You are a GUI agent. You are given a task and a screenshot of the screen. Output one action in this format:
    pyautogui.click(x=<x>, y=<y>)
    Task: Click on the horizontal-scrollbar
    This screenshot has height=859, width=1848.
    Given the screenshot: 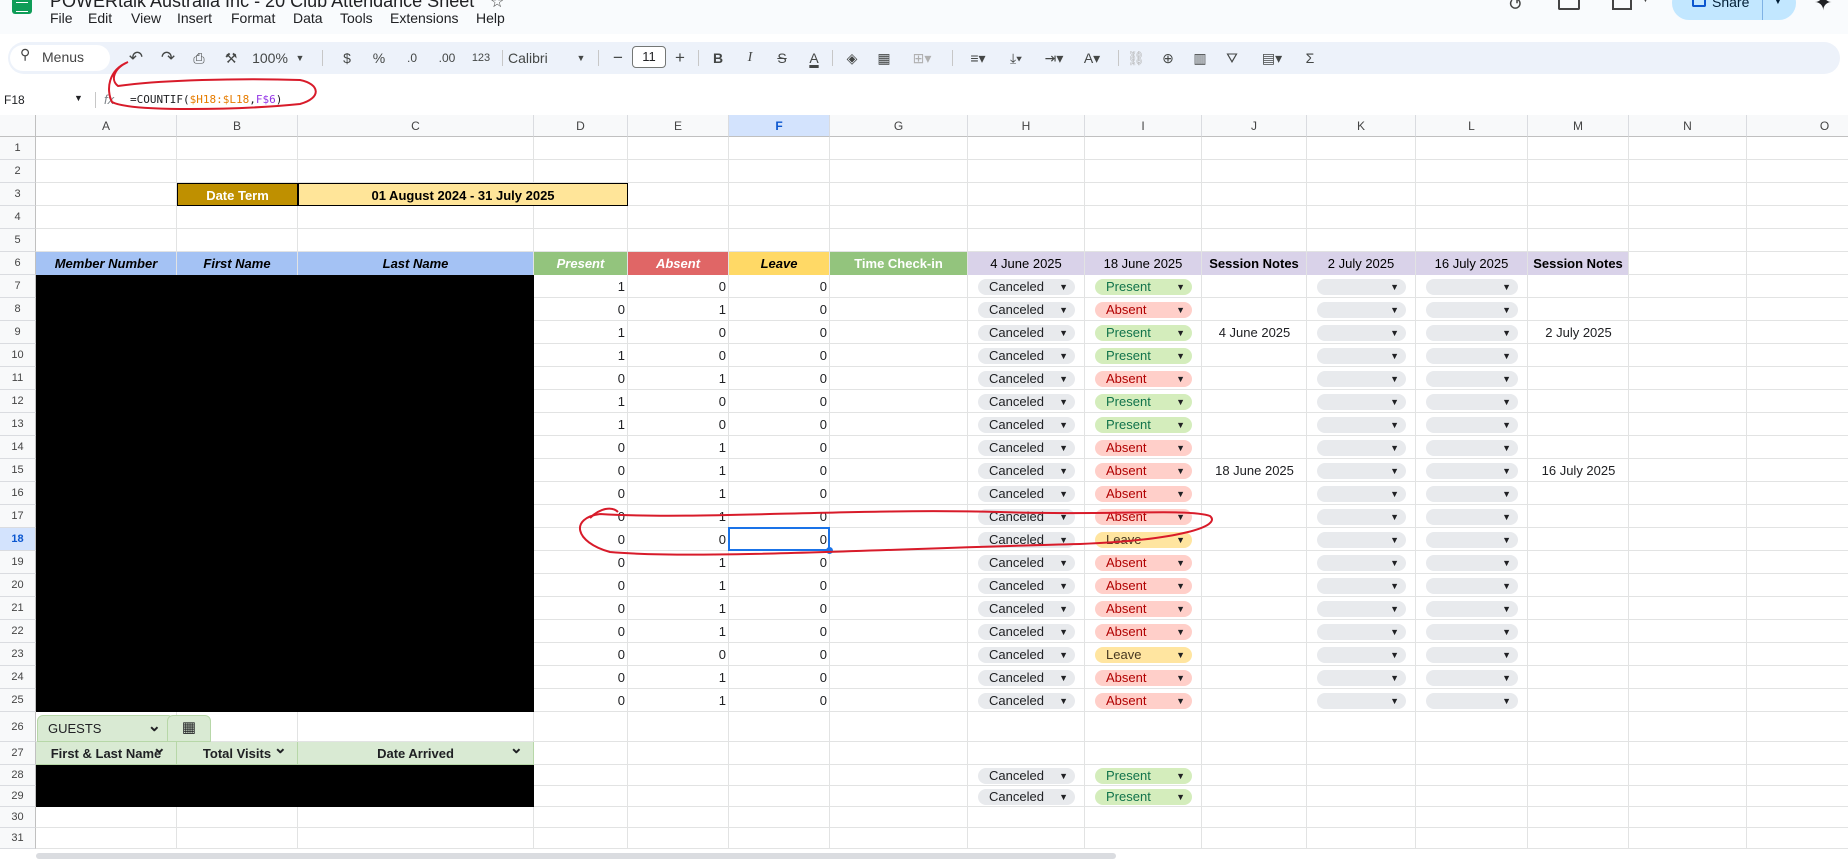 What is the action you would take?
    pyautogui.click(x=576, y=856)
    